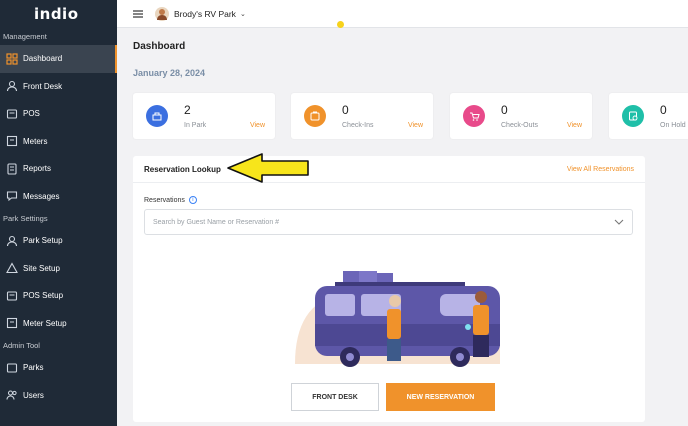  I want to click on sidebar-item-label: Users, so click(33, 395).